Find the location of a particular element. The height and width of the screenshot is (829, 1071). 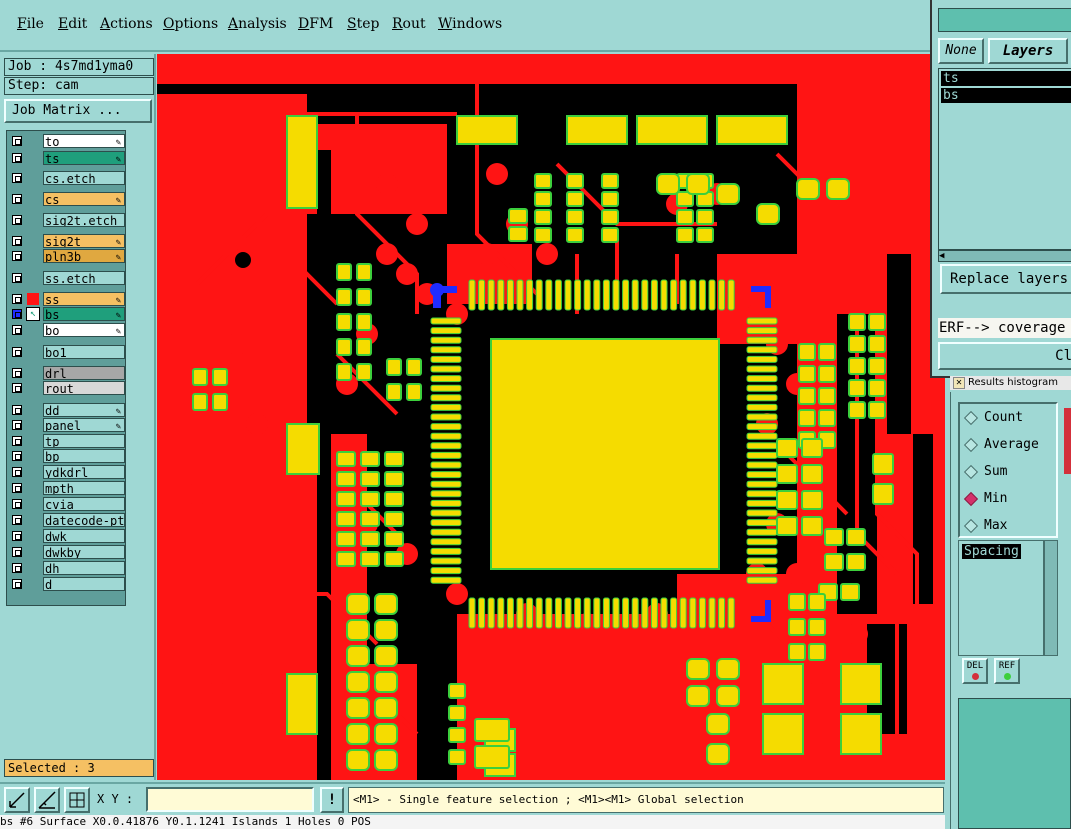

layer-row-dwk: dwk is located at coordinates (67, 536).